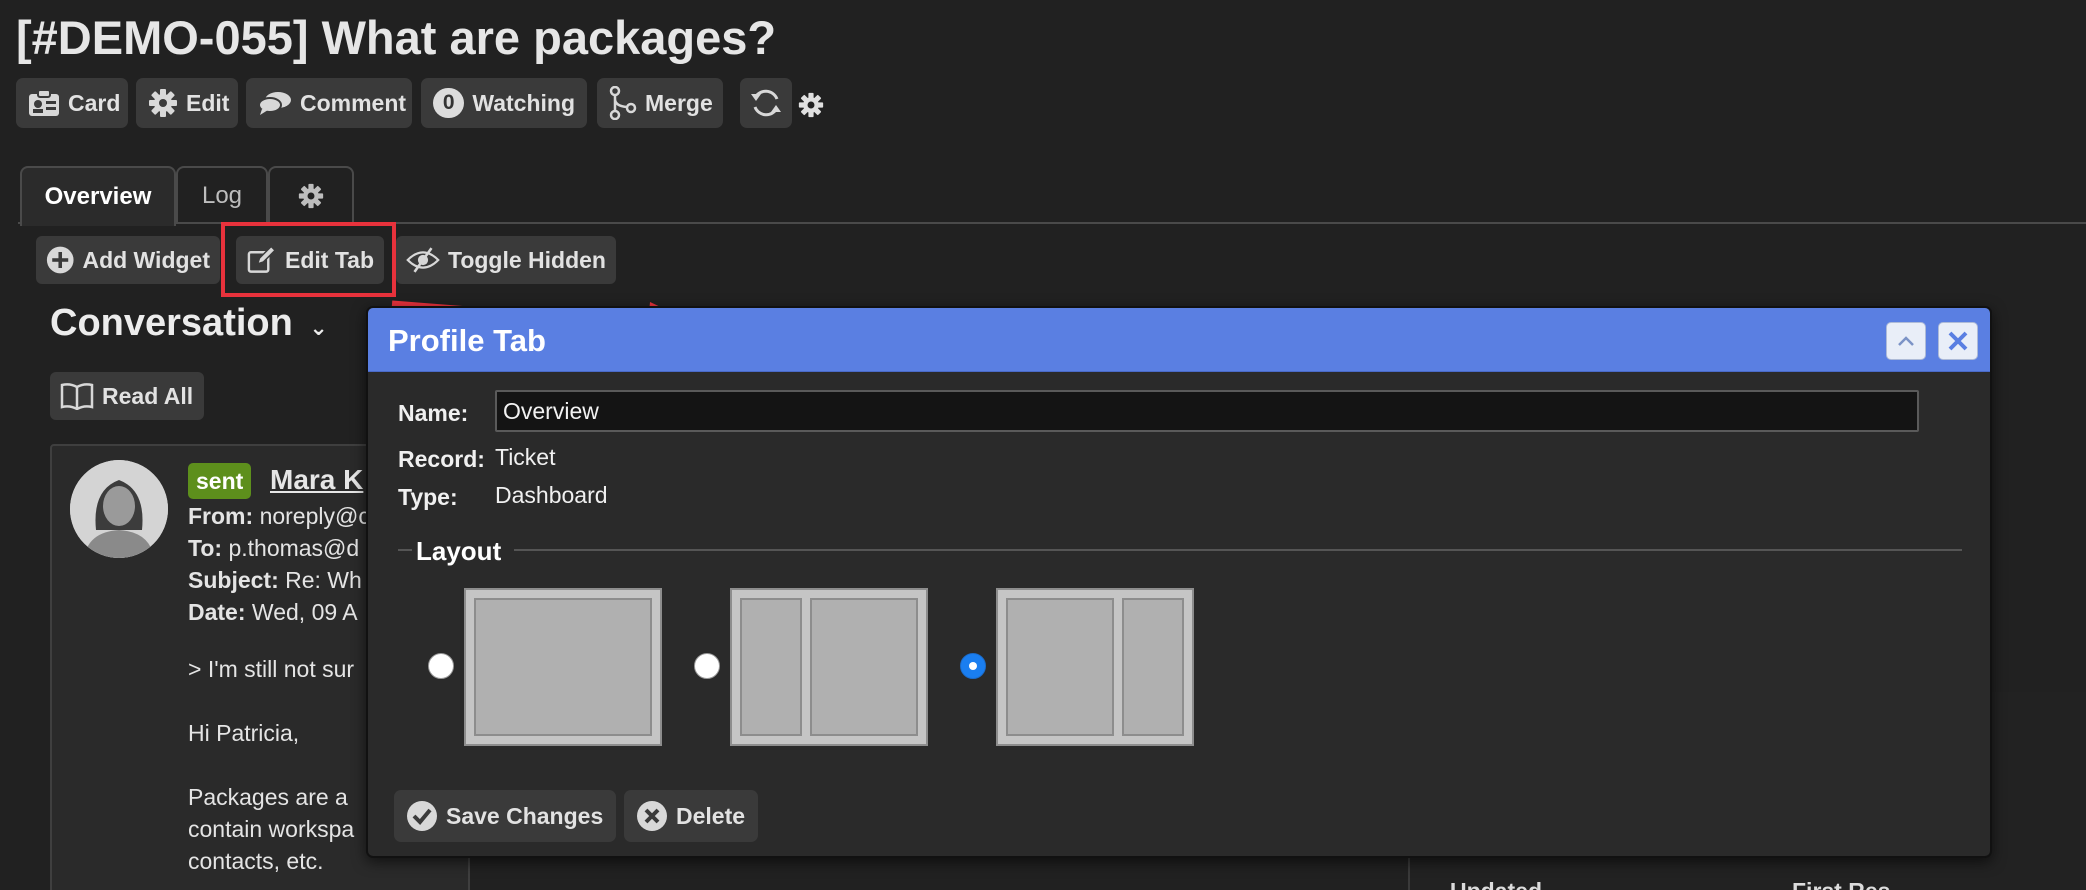 The width and height of the screenshot is (2086, 890). Describe the element at coordinates (77, 396) in the screenshot. I see `book-icon` at that location.